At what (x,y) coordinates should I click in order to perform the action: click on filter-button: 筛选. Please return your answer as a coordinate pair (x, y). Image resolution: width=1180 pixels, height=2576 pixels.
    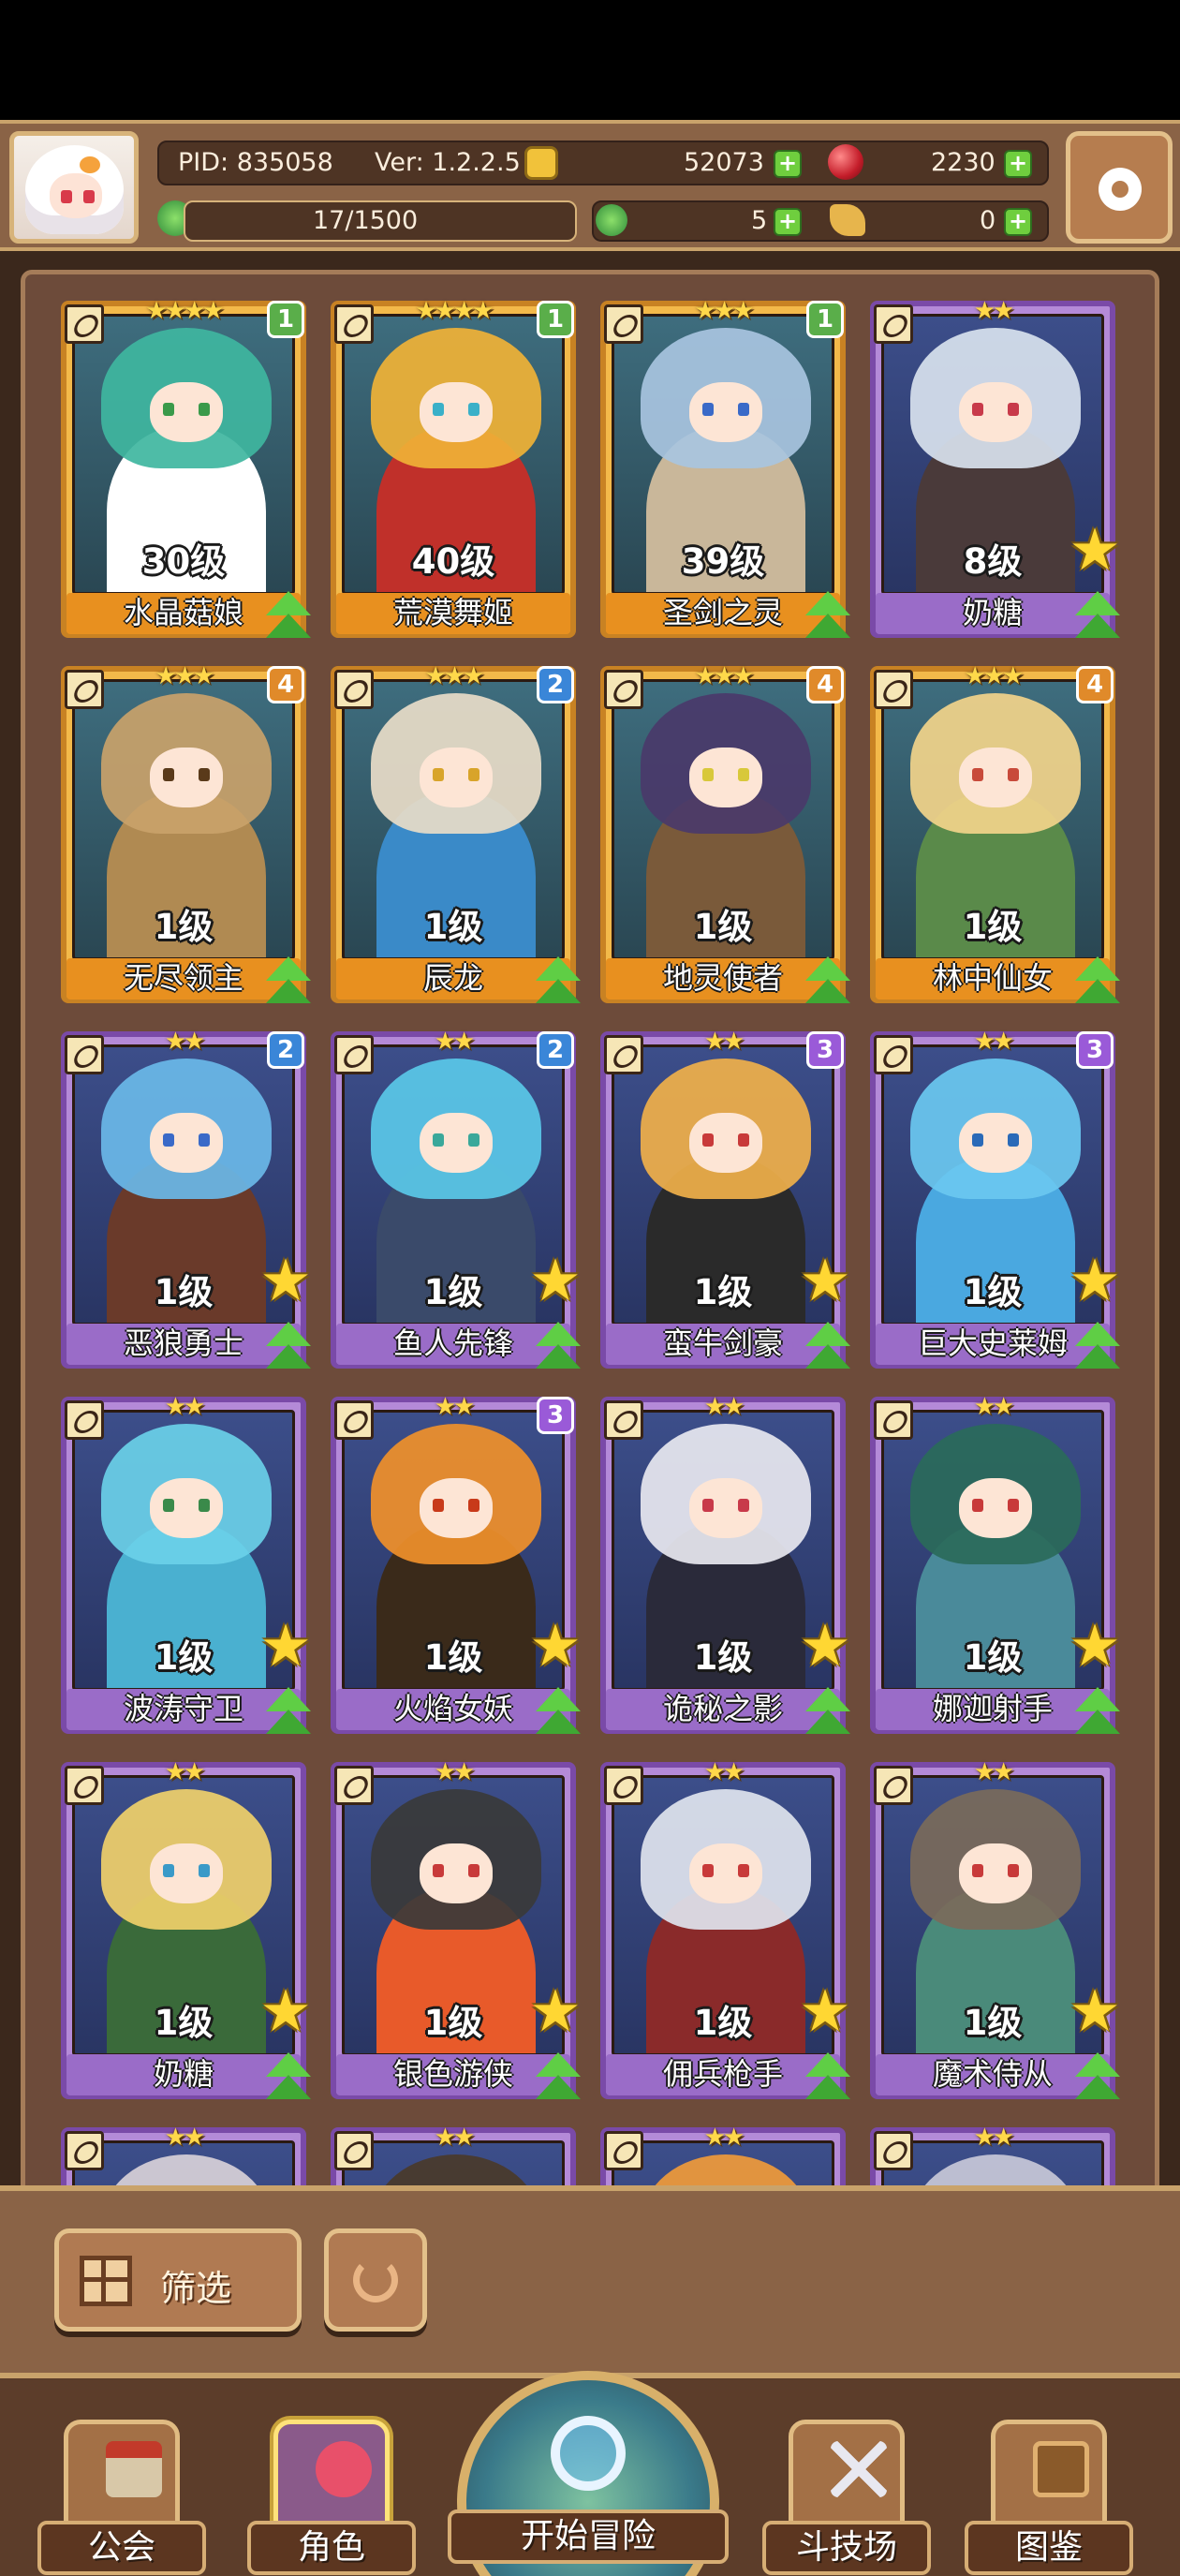
    Looking at the image, I should click on (178, 2280).